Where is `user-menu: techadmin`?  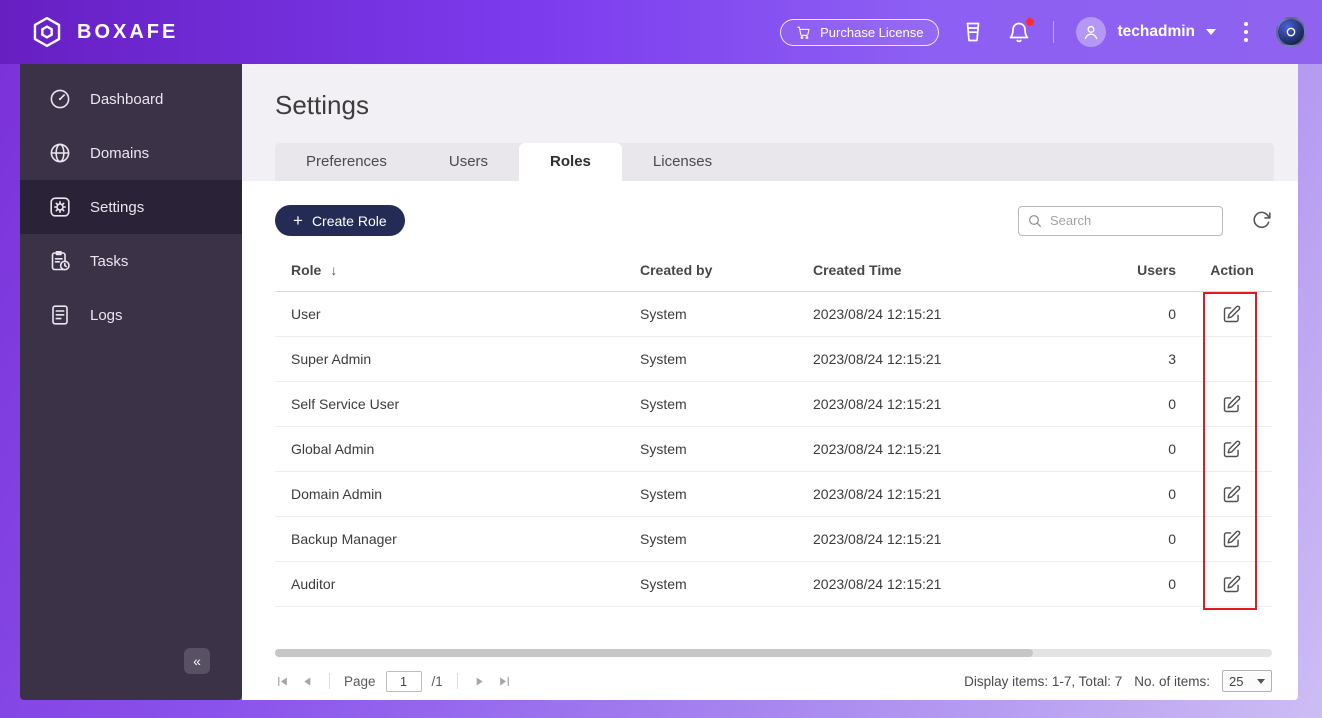 user-menu: techadmin is located at coordinates (1146, 32).